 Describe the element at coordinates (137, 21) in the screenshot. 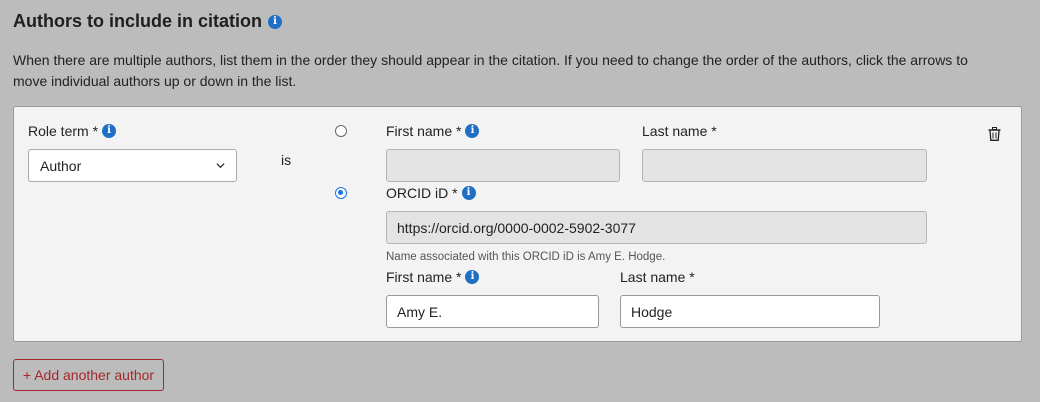

I see `section-title: Authors to include in citation` at that location.